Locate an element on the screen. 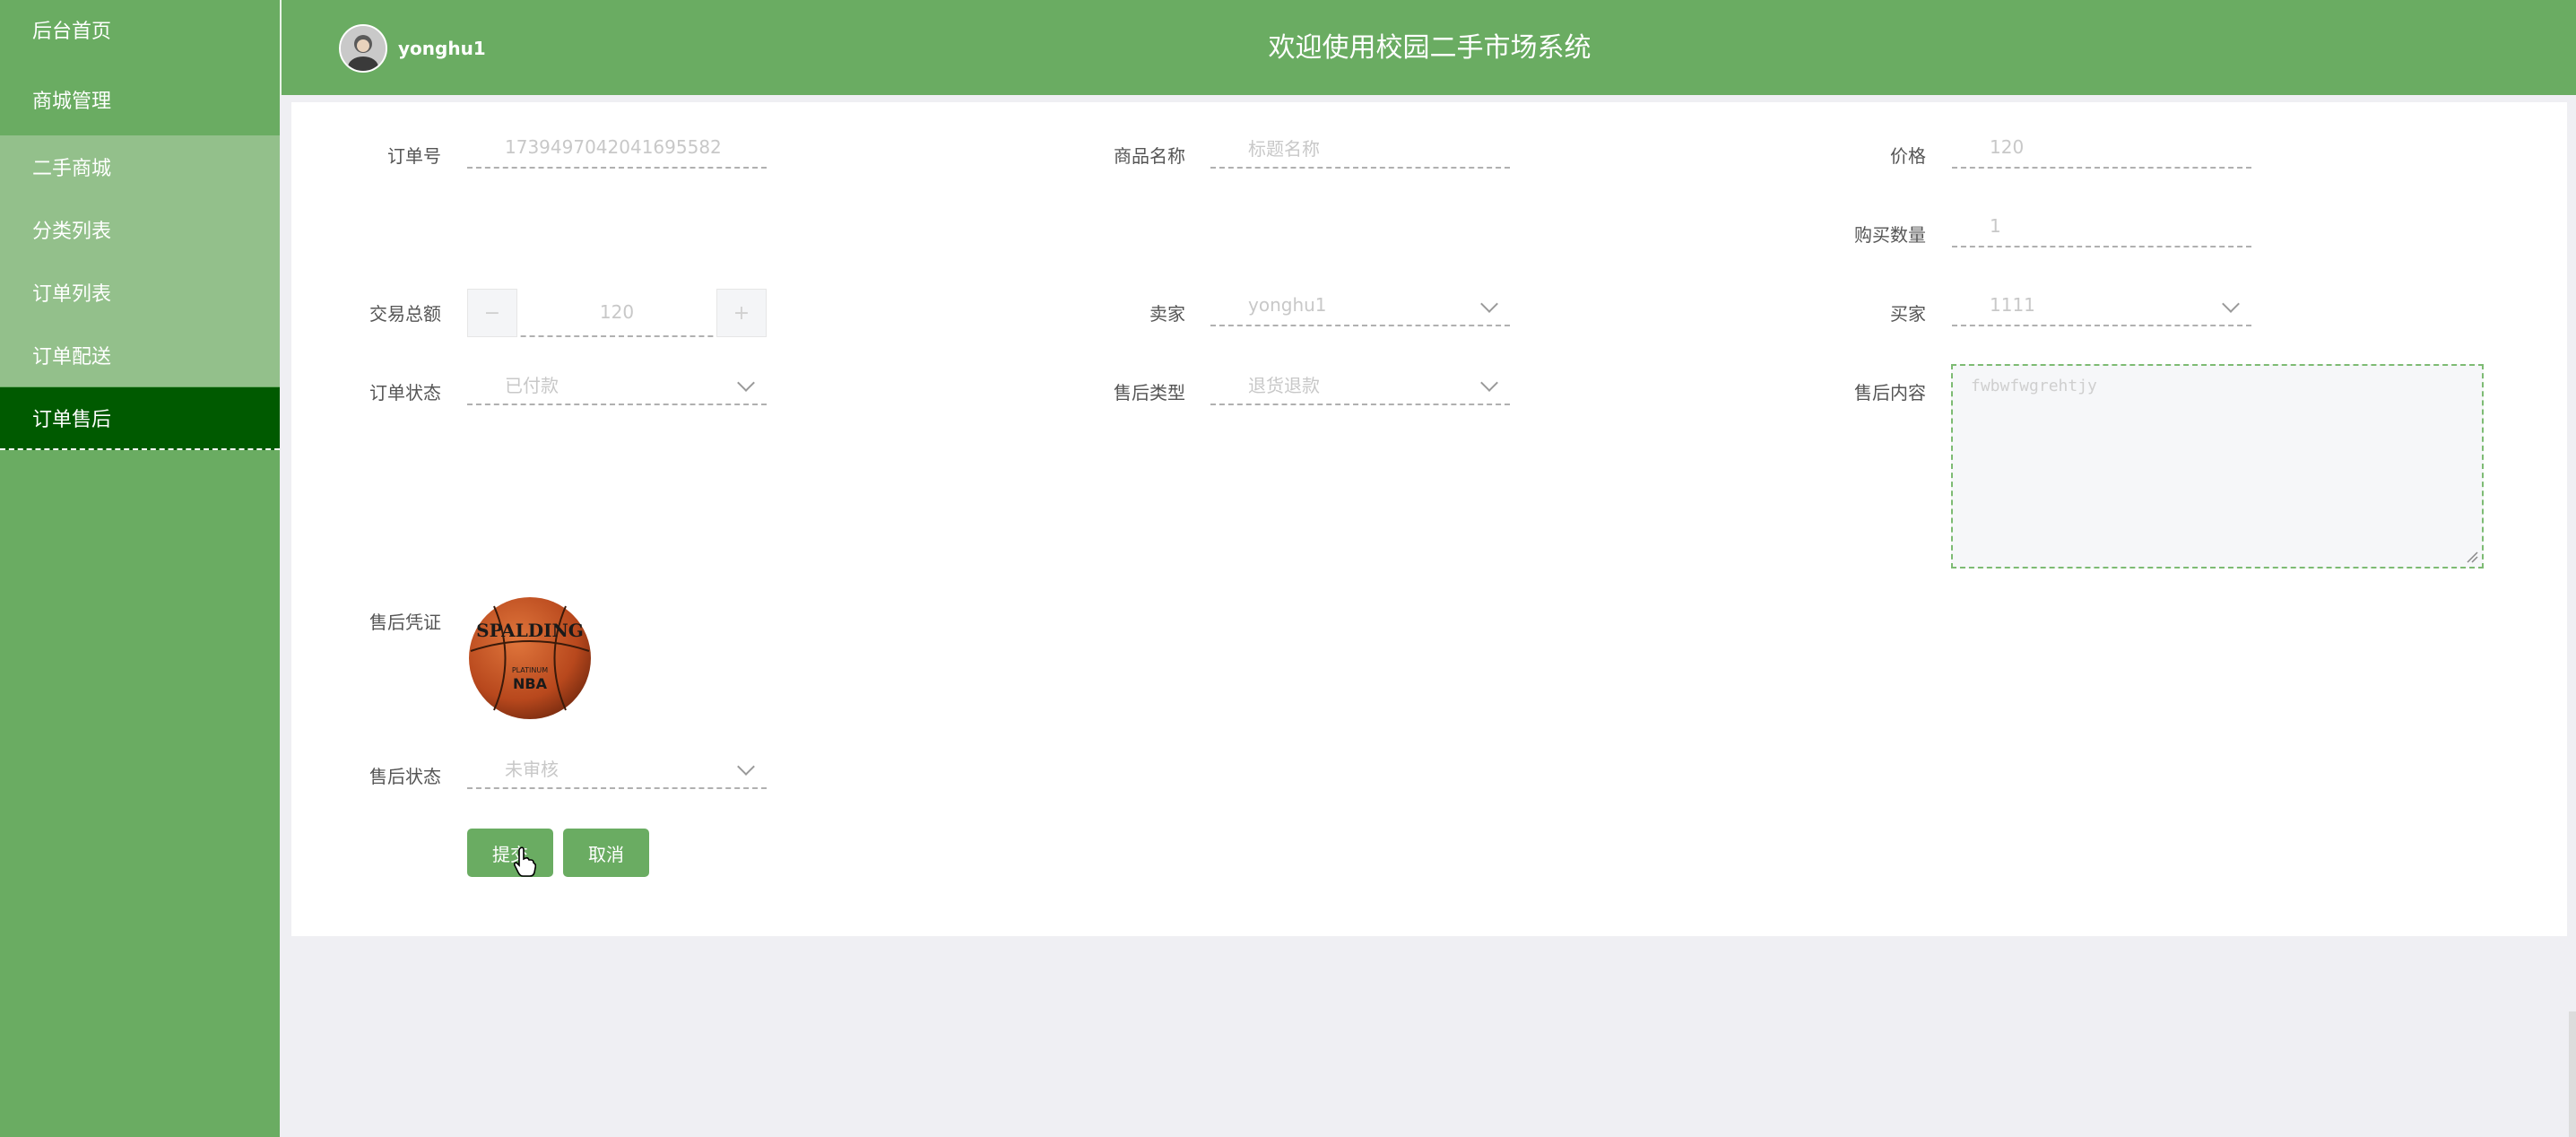  order-no-field: 1739497042041695582 is located at coordinates (617, 148).